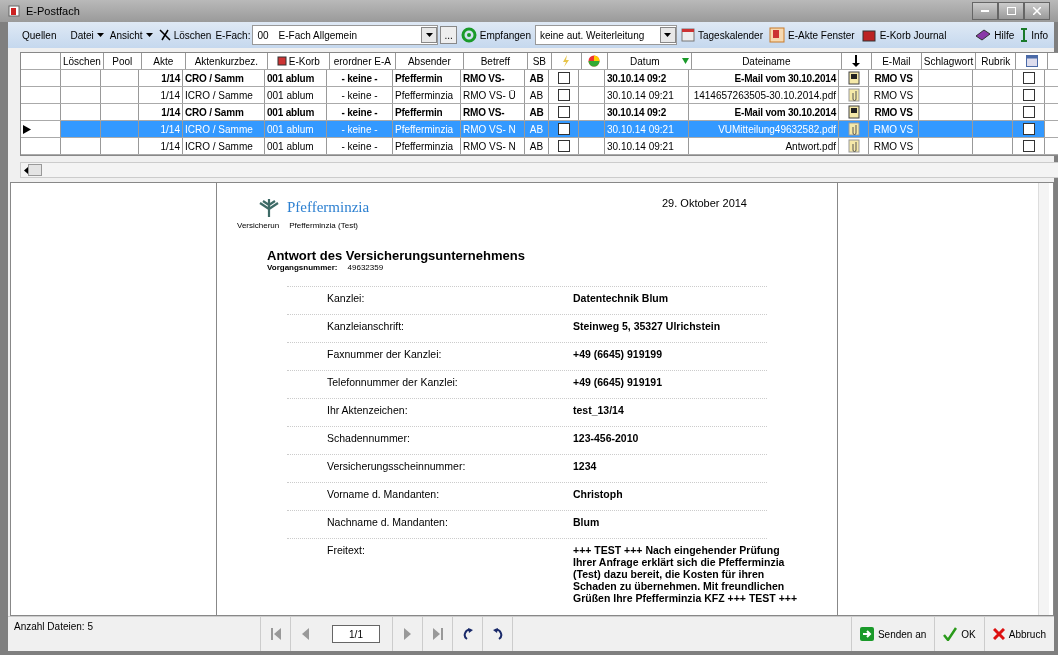 The image size is (1058, 655). I want to click on brand-name: Pfefferminzia, so click(328, 207).